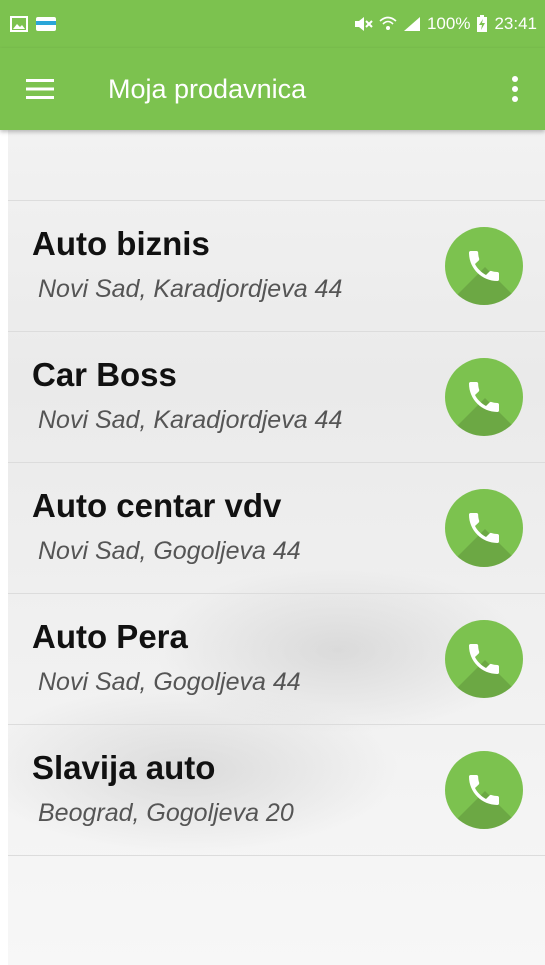 The height and width of the screenshot is (965, 545). I want to click on signal-icon, so click(411, 24).